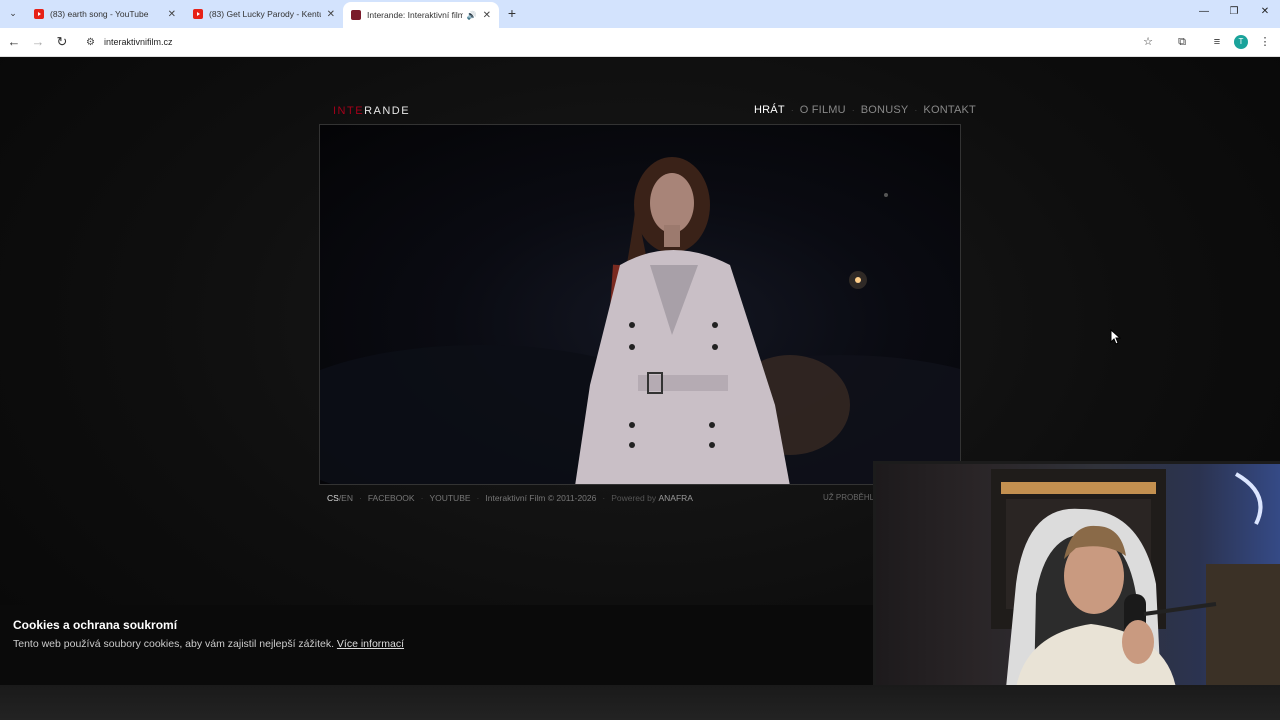 Image resolution: width=1280 pixels, height=720 pixels. I want to click on close-window-icon: ✕, so click(1265, 11).